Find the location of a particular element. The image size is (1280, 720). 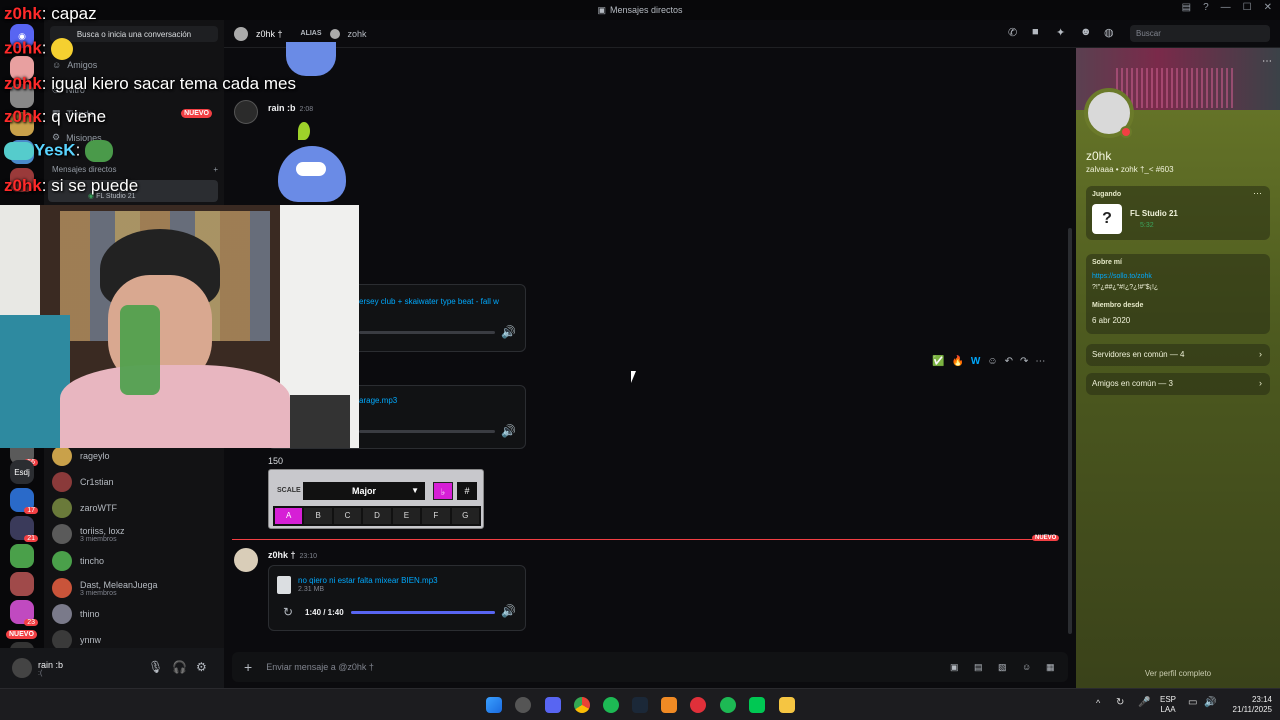

overlay-line: z0hk: igual kiero sacar tema cada mes is located at coordinates (150, 83).